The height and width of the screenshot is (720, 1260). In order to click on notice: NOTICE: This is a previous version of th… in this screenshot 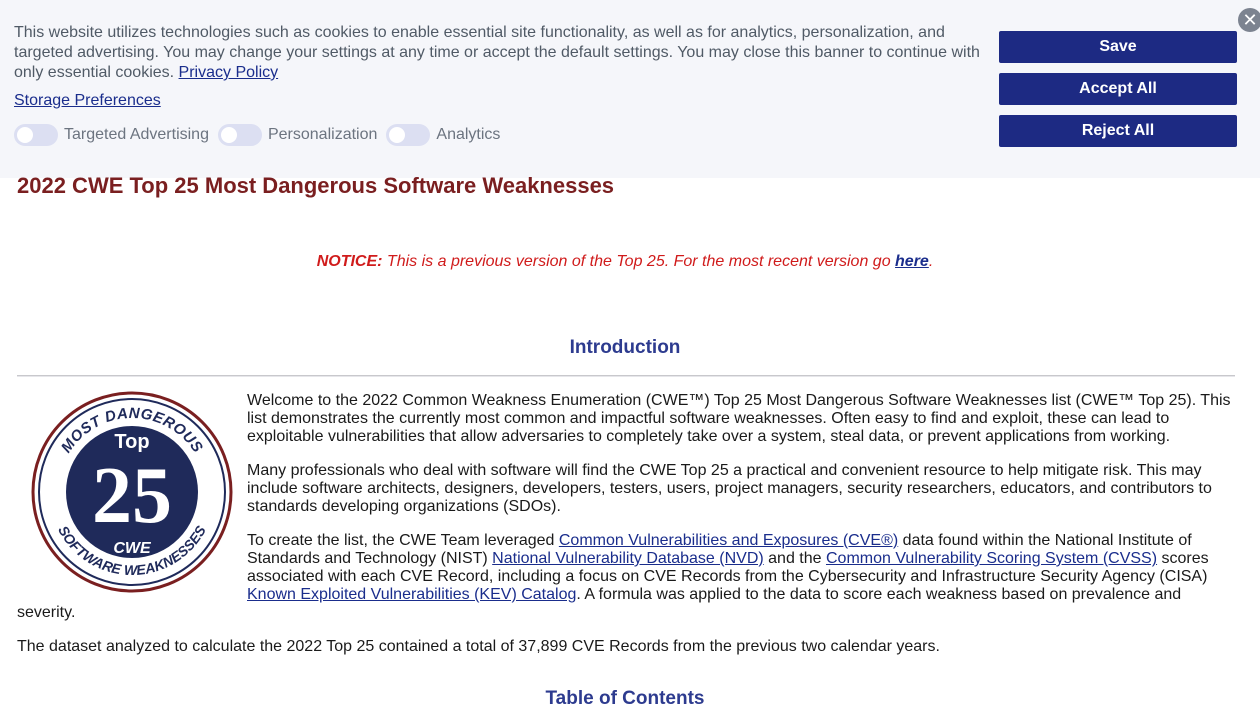, I will do `click(625, 262)`.